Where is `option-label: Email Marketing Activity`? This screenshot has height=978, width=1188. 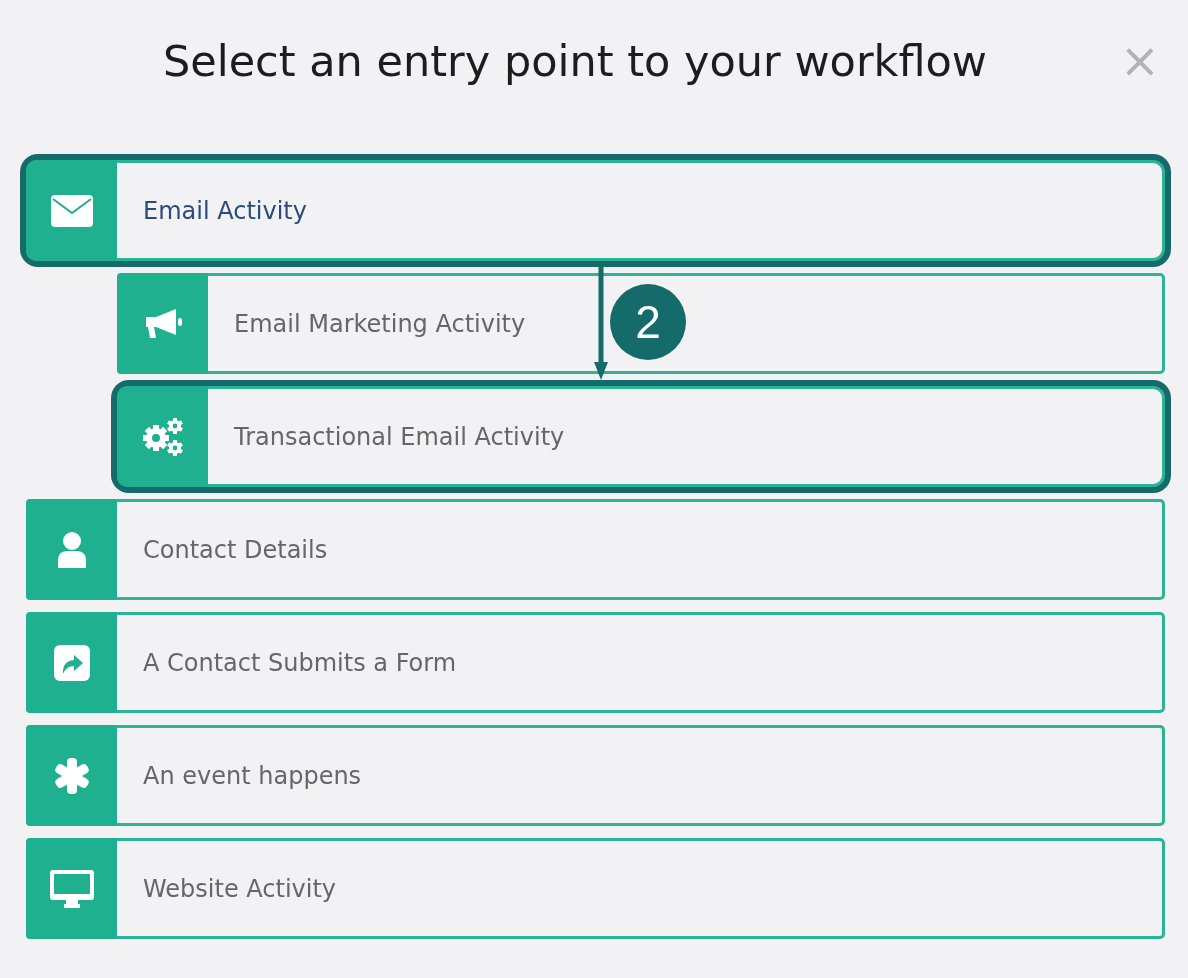
option-label: Email Marketing Activity is located at coordinates (380, 323).